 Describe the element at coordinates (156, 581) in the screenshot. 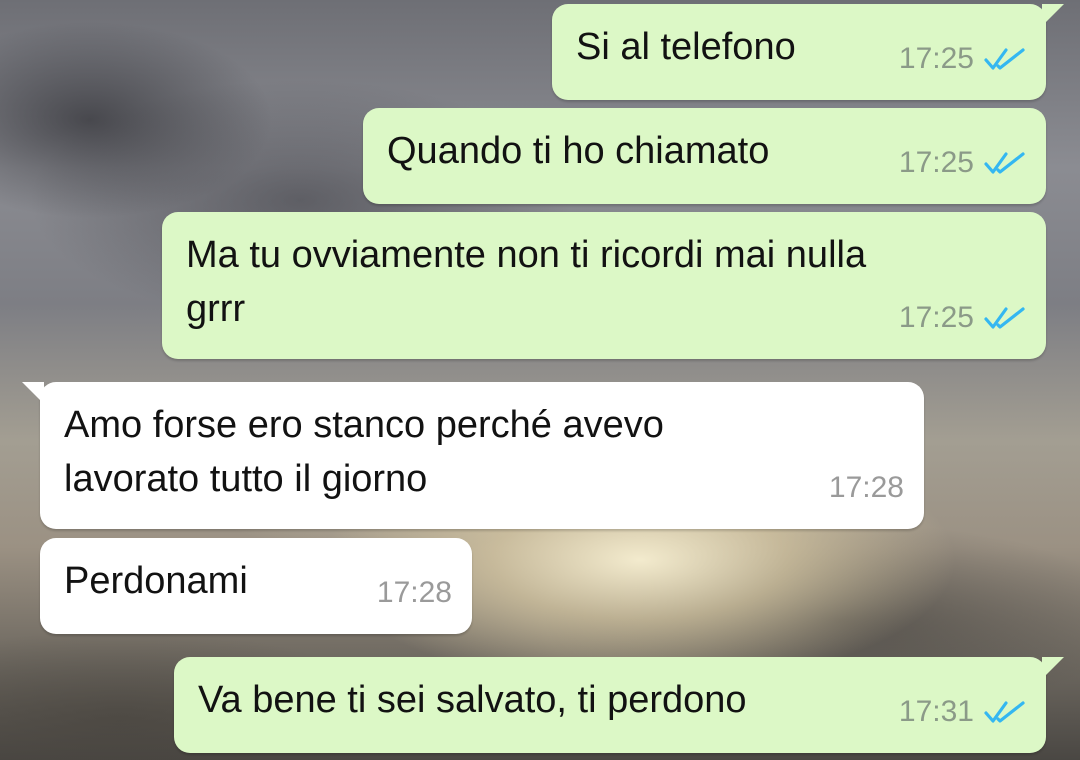

I see `message-text: Perdonami` at that location.